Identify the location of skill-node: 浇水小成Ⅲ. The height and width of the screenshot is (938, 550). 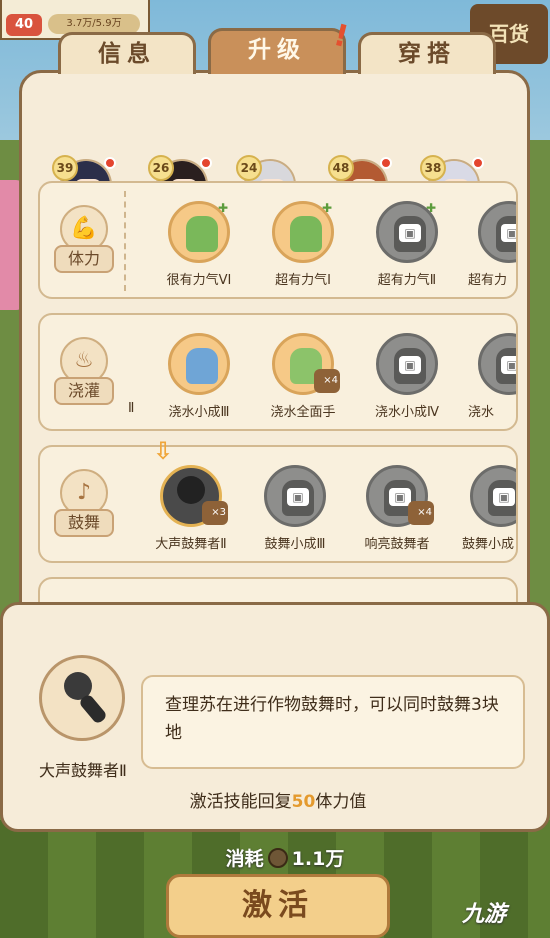
(196, 377).